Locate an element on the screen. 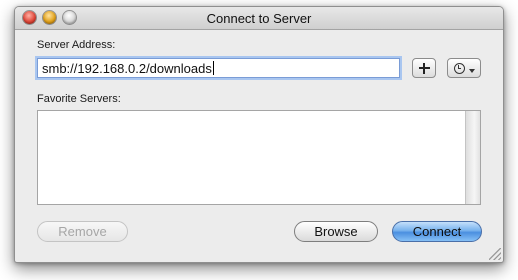 The height and width of the screenshot is (280, 518). text-caret is located at coordinates (213, 68).